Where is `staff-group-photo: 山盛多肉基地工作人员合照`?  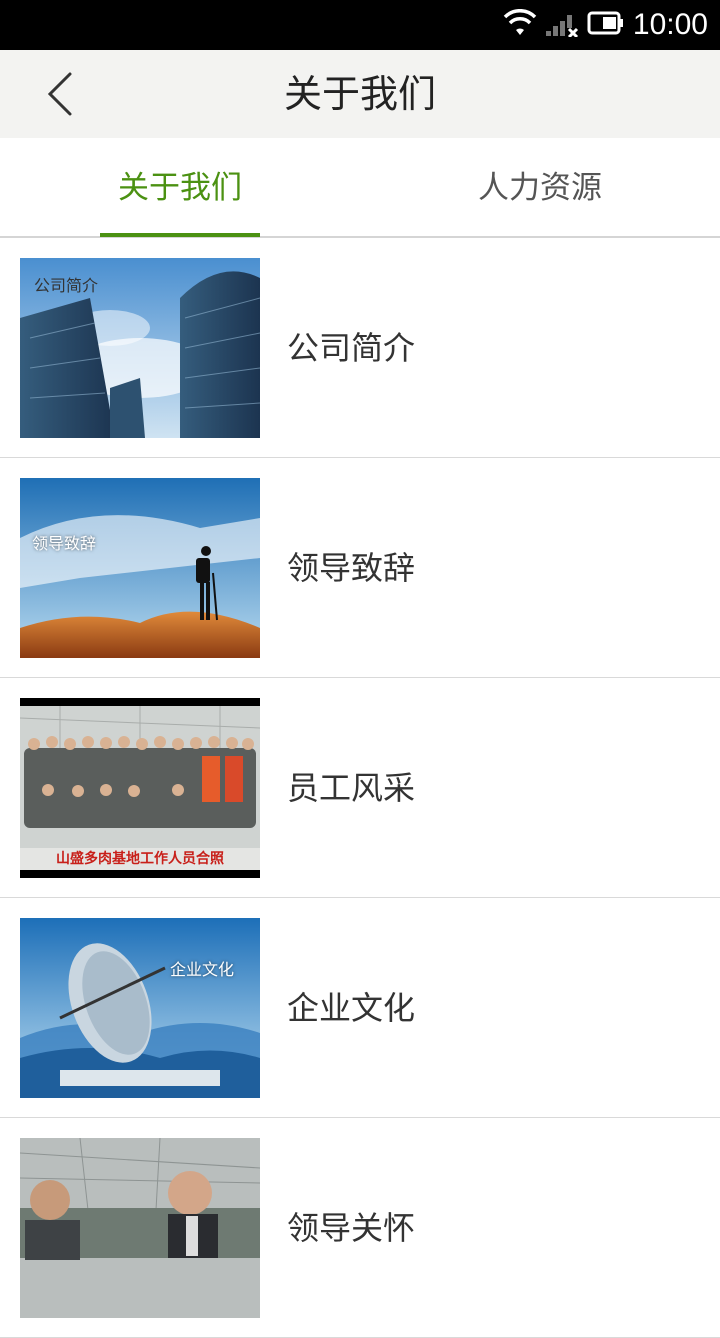
staff-group-photo: 山盛多肉基地工作人员合照 is located at coordinates (140, 788).